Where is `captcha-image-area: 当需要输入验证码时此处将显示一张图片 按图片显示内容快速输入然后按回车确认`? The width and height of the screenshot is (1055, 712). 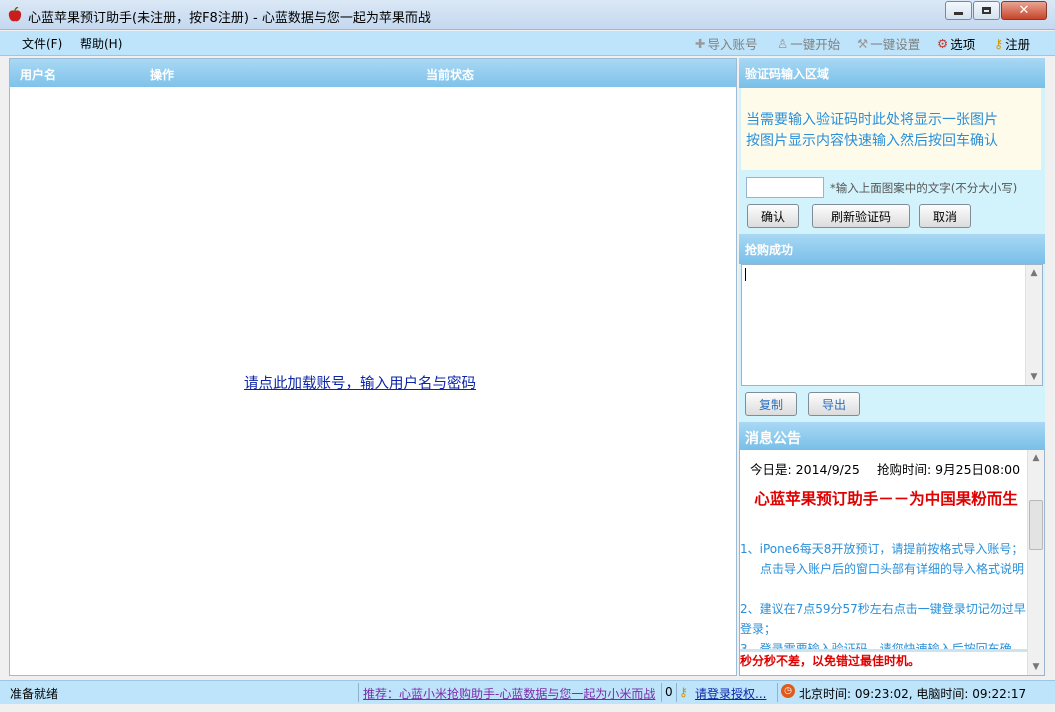 captcha-image-area: 当需要输入验证码时此处将显示一张图片 按图片显示内容快速输入然后按回车确认 is located at coordinates (891, 129).